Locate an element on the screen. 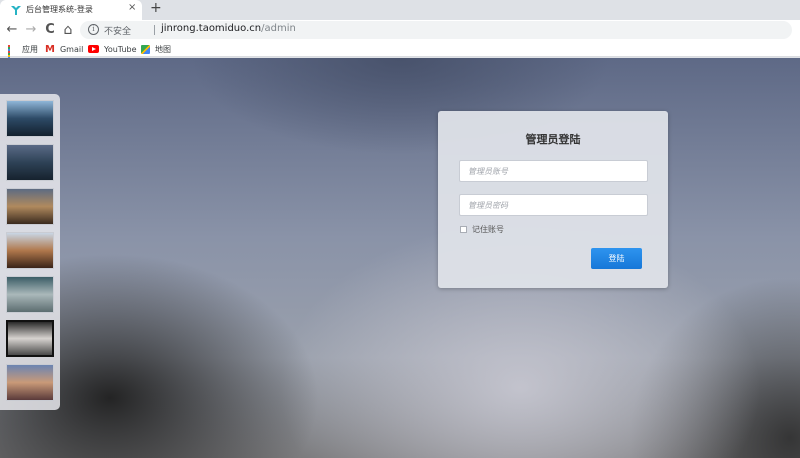  background-thumbnail-panel is located at coordinates (30, 252).